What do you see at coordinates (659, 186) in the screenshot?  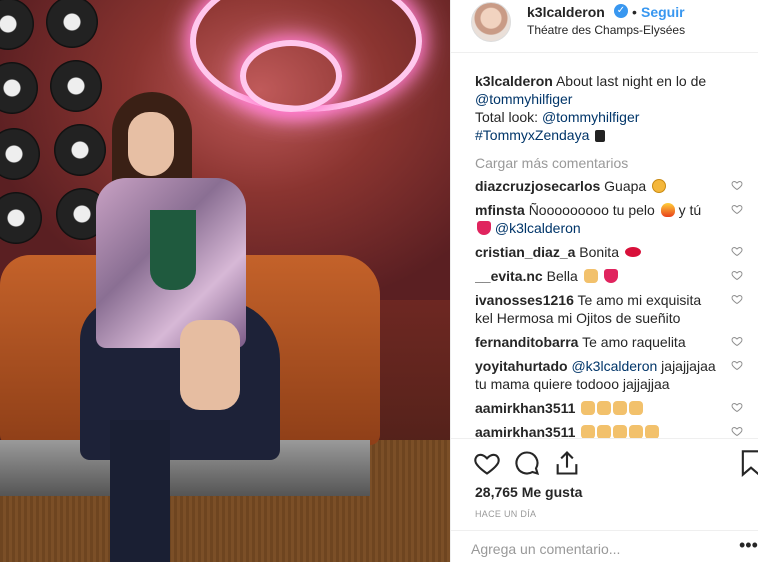 I see `smiling-face-emoji-icon` at bounding box center [659, 186].